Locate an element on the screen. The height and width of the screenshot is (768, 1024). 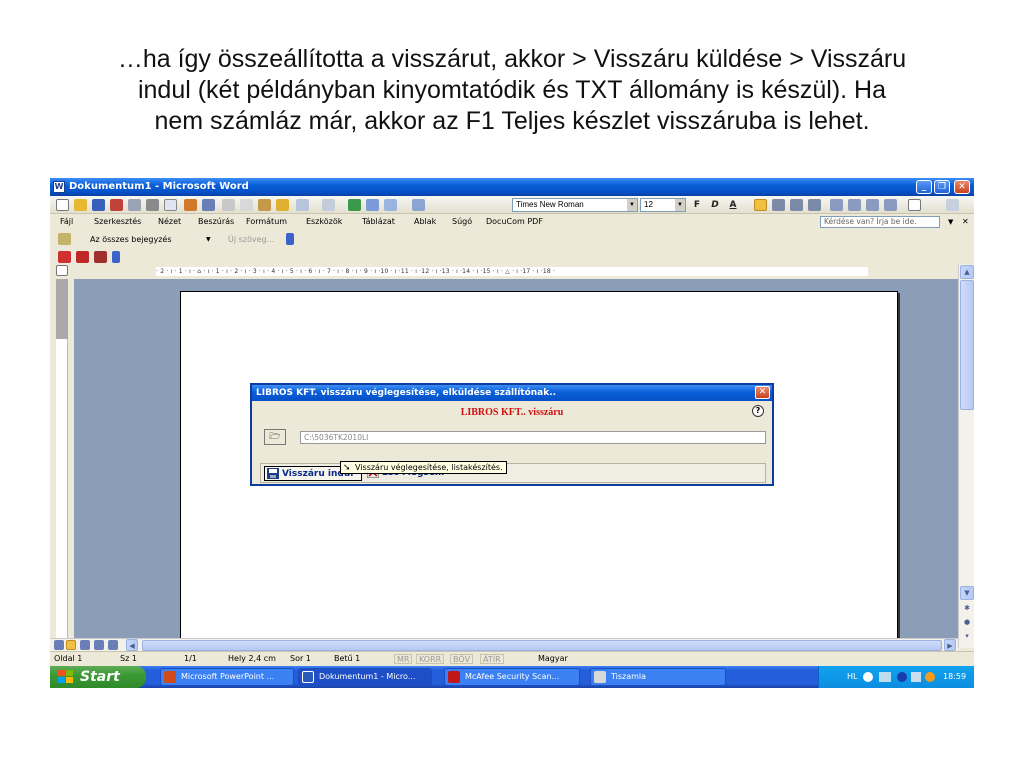
drawing-icon is located at coordinates (418, 205).